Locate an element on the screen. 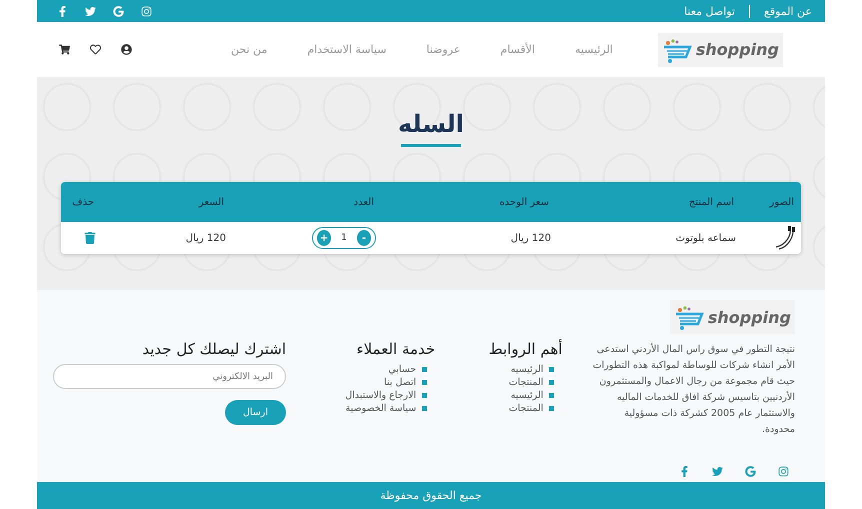 The height and width of the screenshot is (509, 862). copyright-text: جميع الحقوق محفوظة is located at coordinates (431, 495).